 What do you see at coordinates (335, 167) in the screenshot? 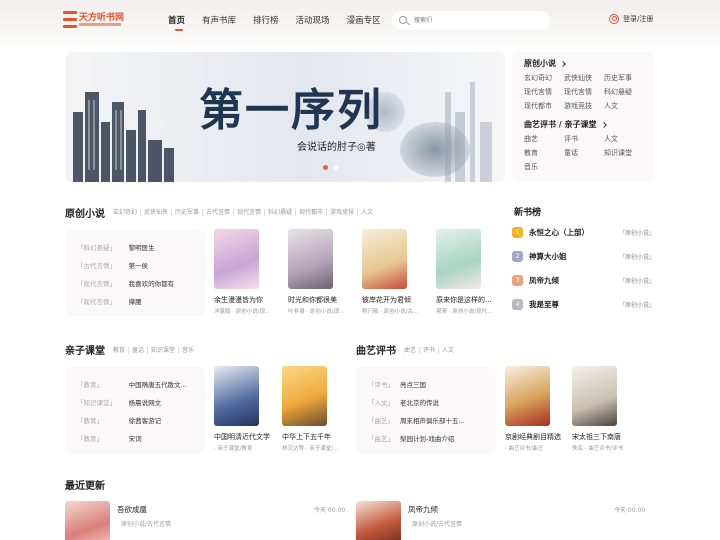
I see `banner-dot` at bounding box center [335, 167].